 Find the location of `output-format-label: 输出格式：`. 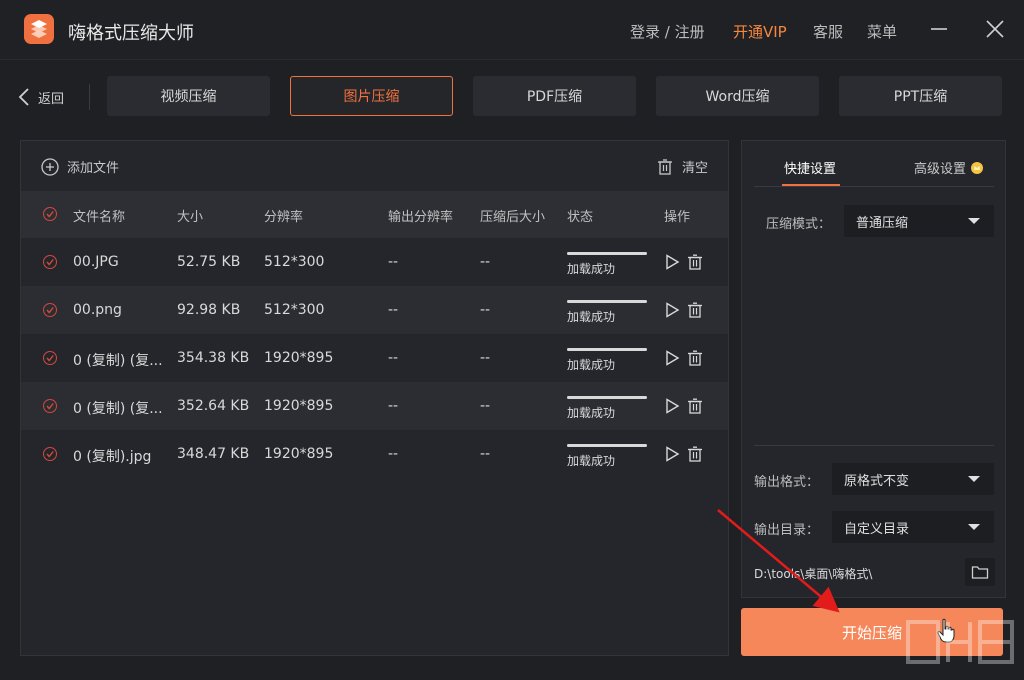

output-format-label: 输出格式： is located at coordinates (787, 482).